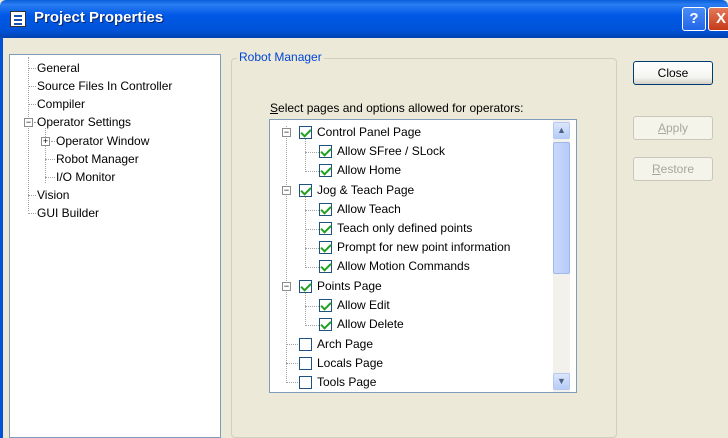 The height and width of the screenshot is (438, 728). What do you see at coordinates (280, 57) in the screenshot?
I see `group-title: Robot Manager` at bounding box center [280, 57].